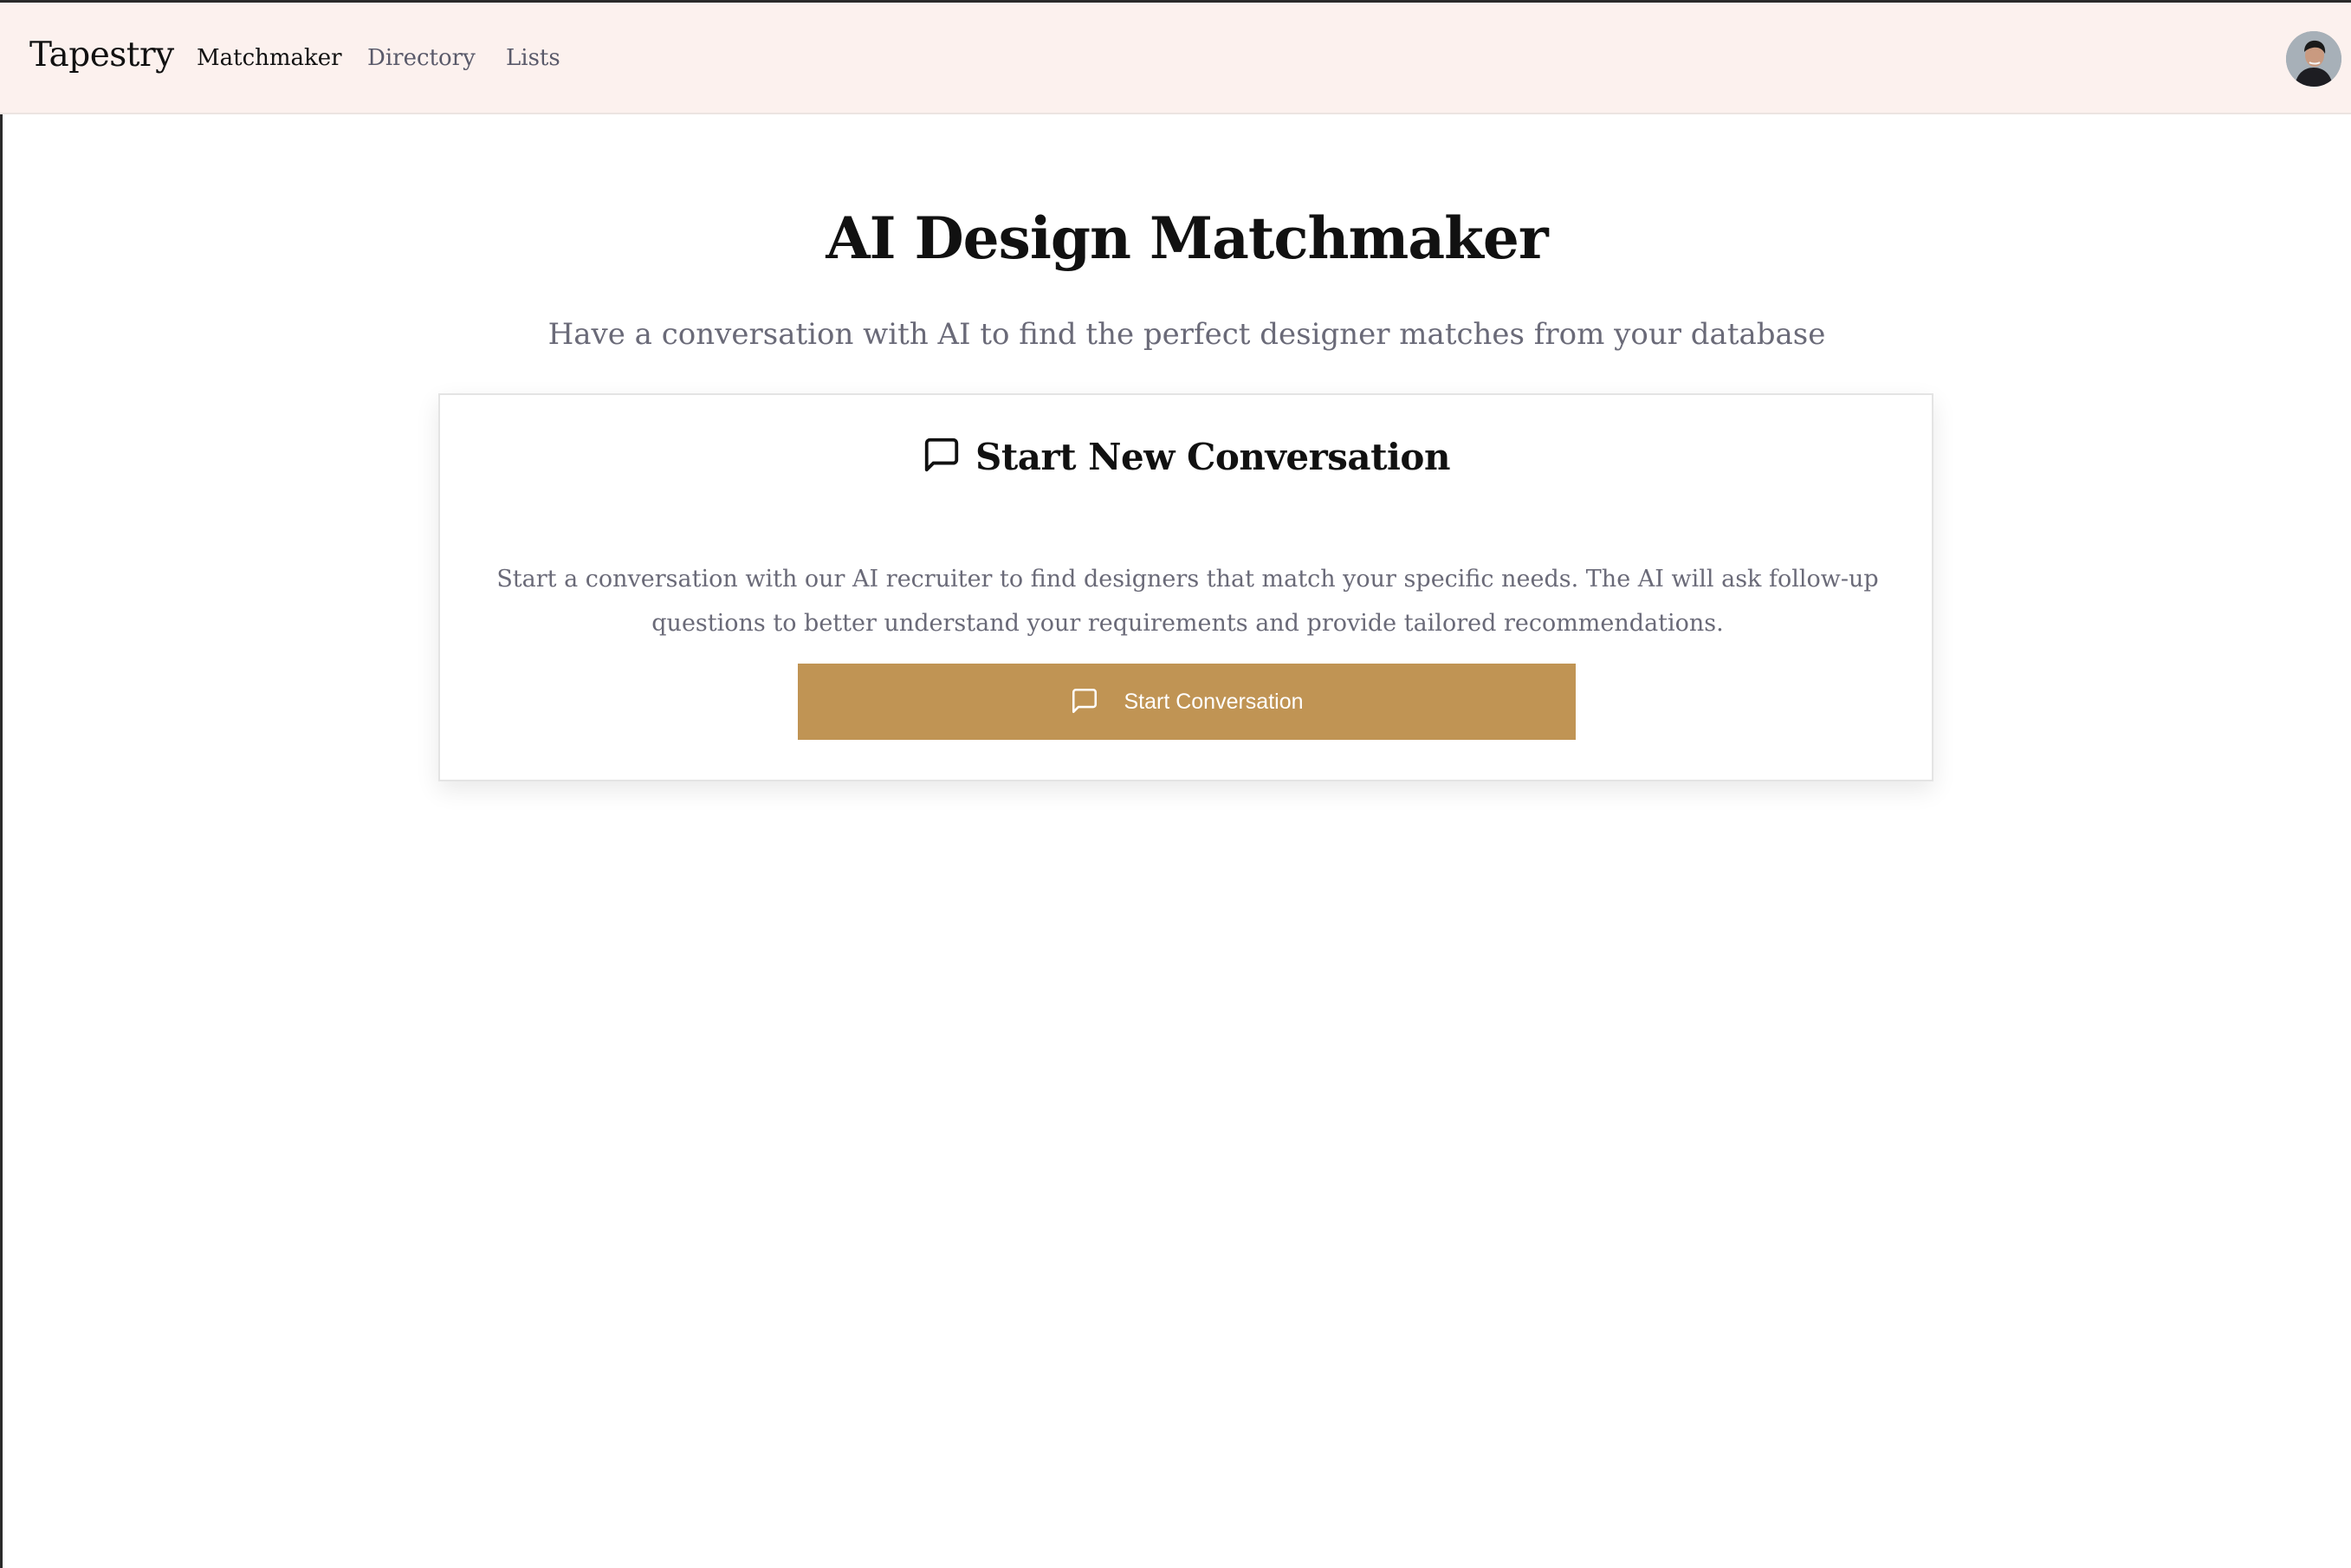 The height and width of the screenshot is (1568, 2351). I want to click on top-navbar: Tapestry Matchmaker Directory Lists, so click(1175, 58).